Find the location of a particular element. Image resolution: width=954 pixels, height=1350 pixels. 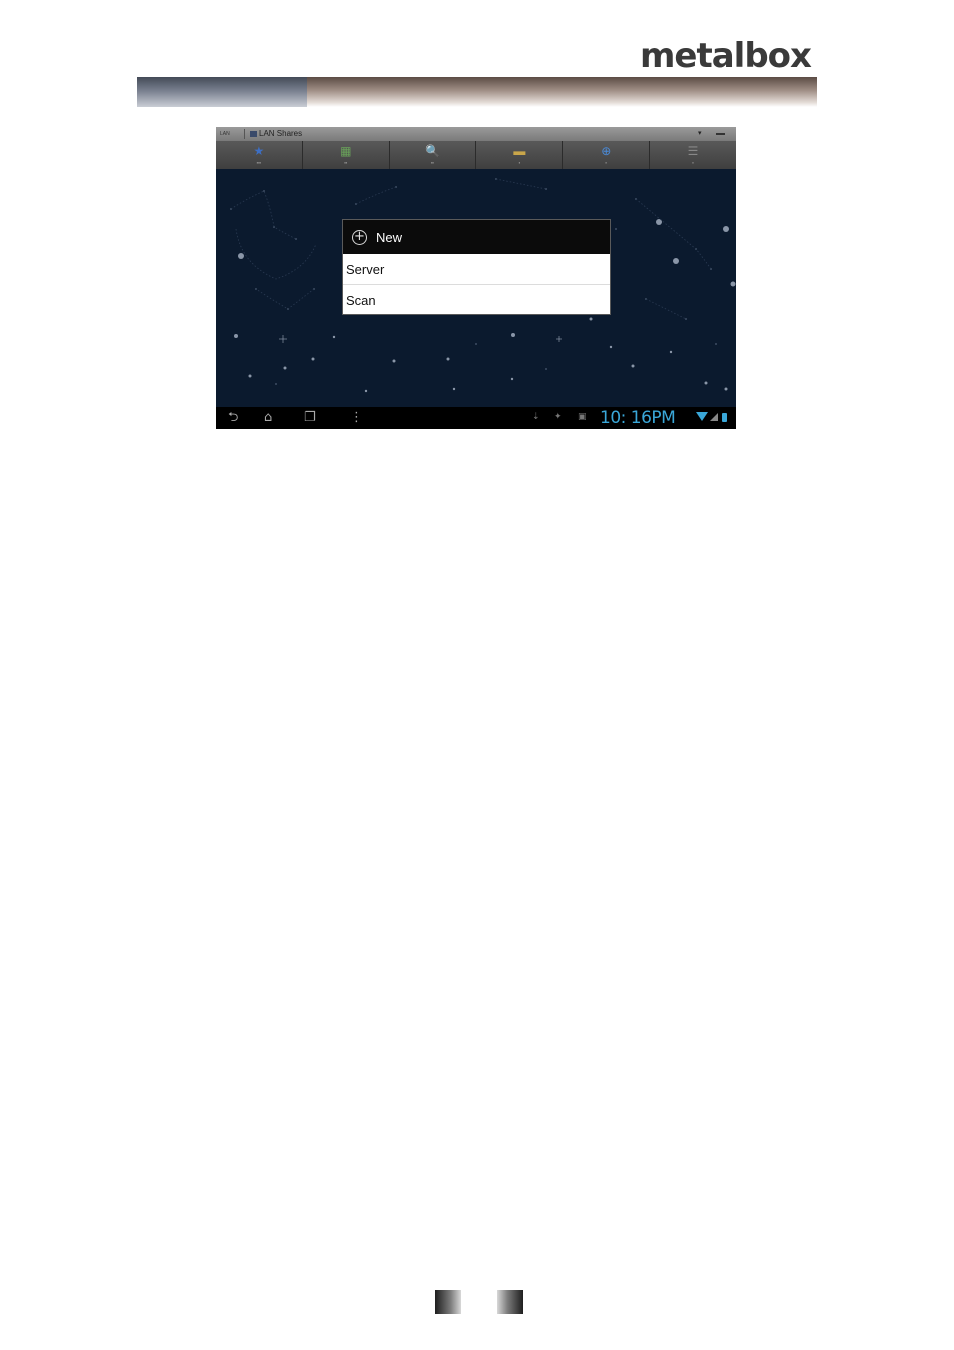

toolbar-button-menu: ☰ ▪ is located at coordinates (693, 155).